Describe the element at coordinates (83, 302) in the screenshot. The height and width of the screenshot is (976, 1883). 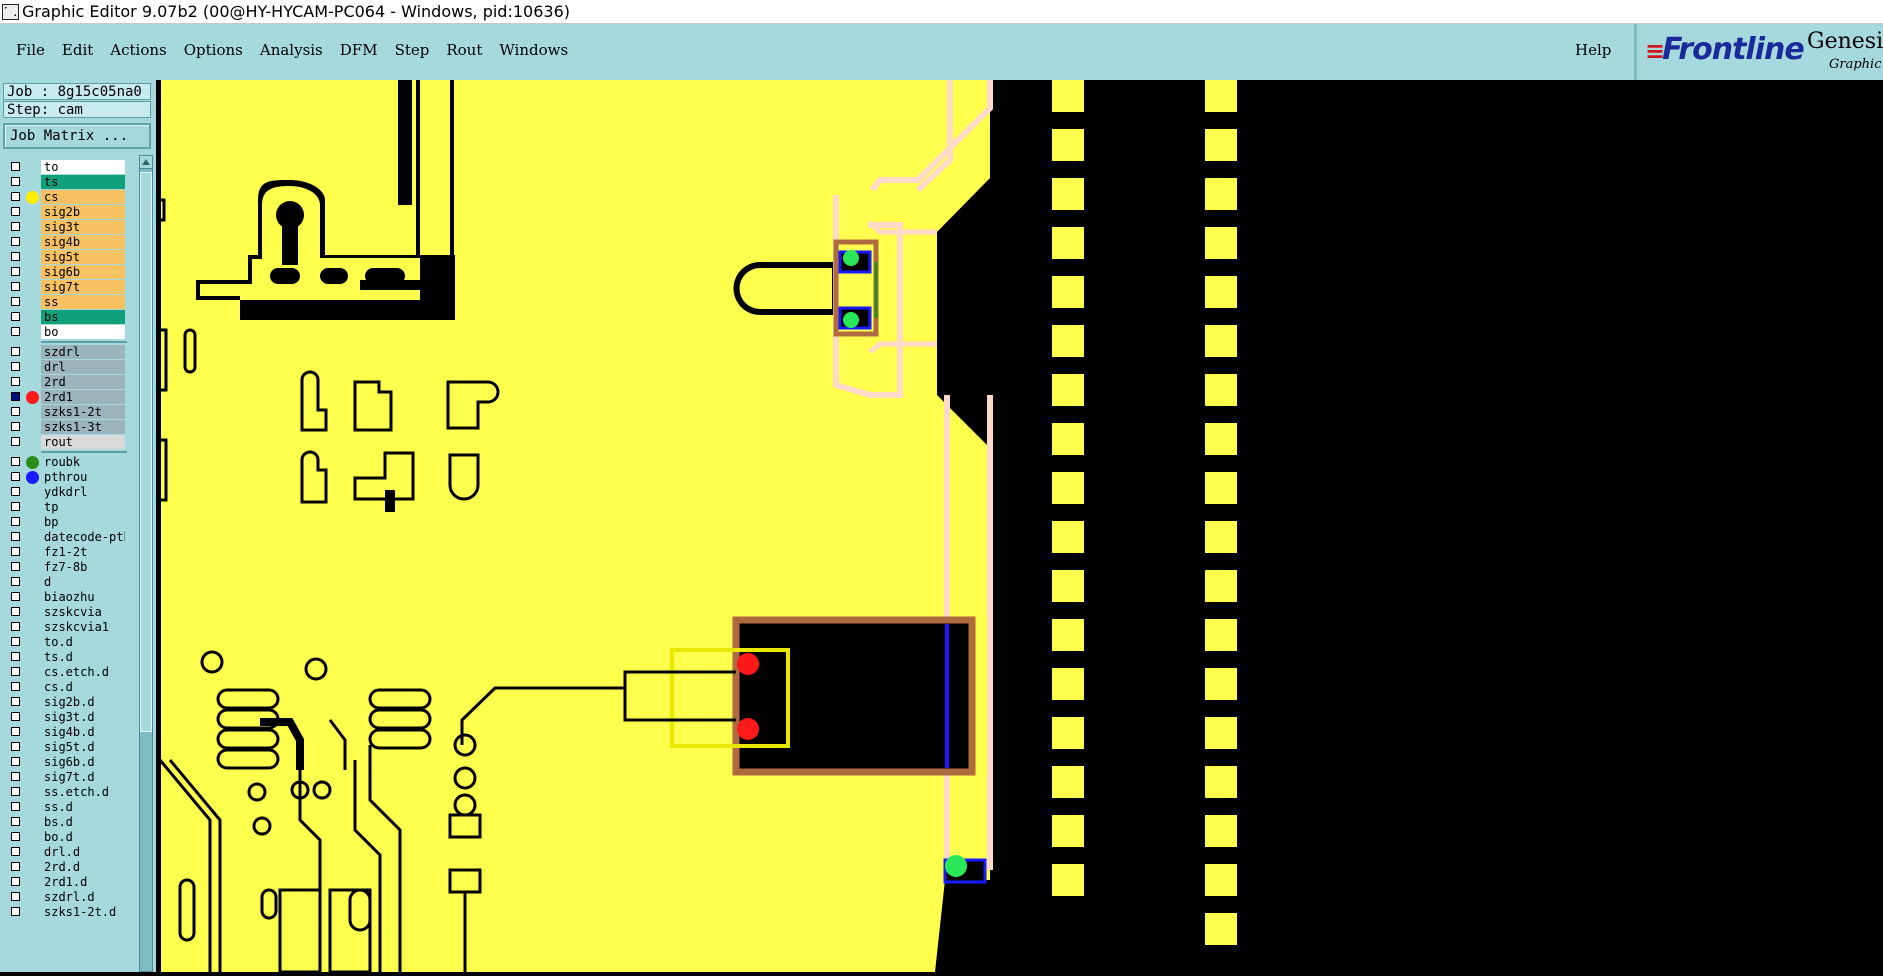
I see `layer-name: ss` at that location.